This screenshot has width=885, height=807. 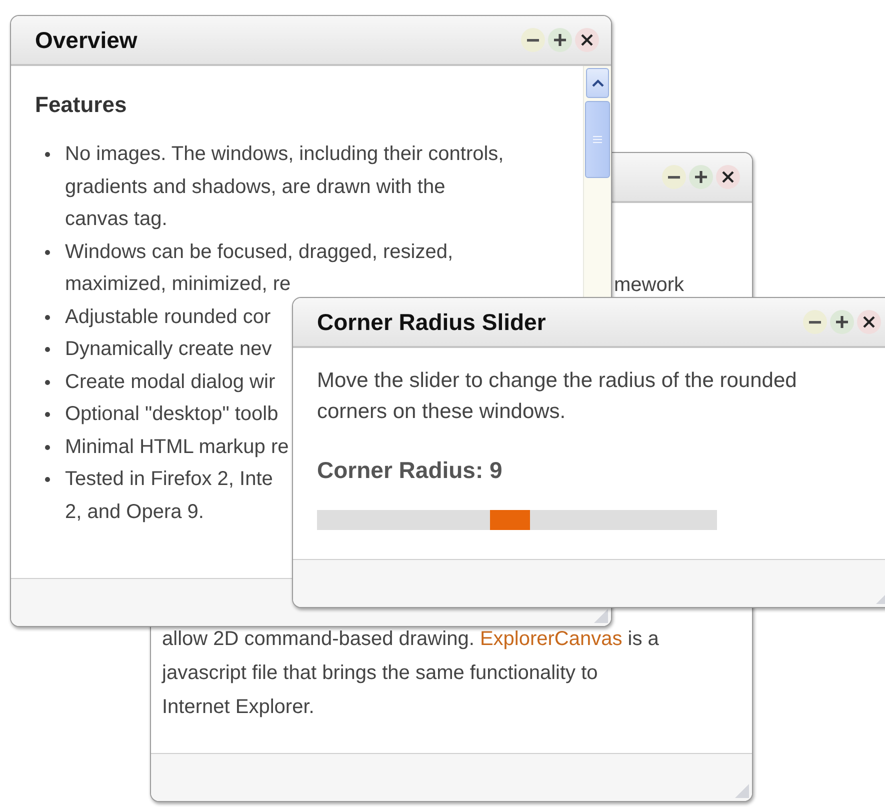 What do you see at coordinates (170, 382) in the screenshot?
I see `feature-text: Create modal dialog wir` at bounding box center [170, 382].